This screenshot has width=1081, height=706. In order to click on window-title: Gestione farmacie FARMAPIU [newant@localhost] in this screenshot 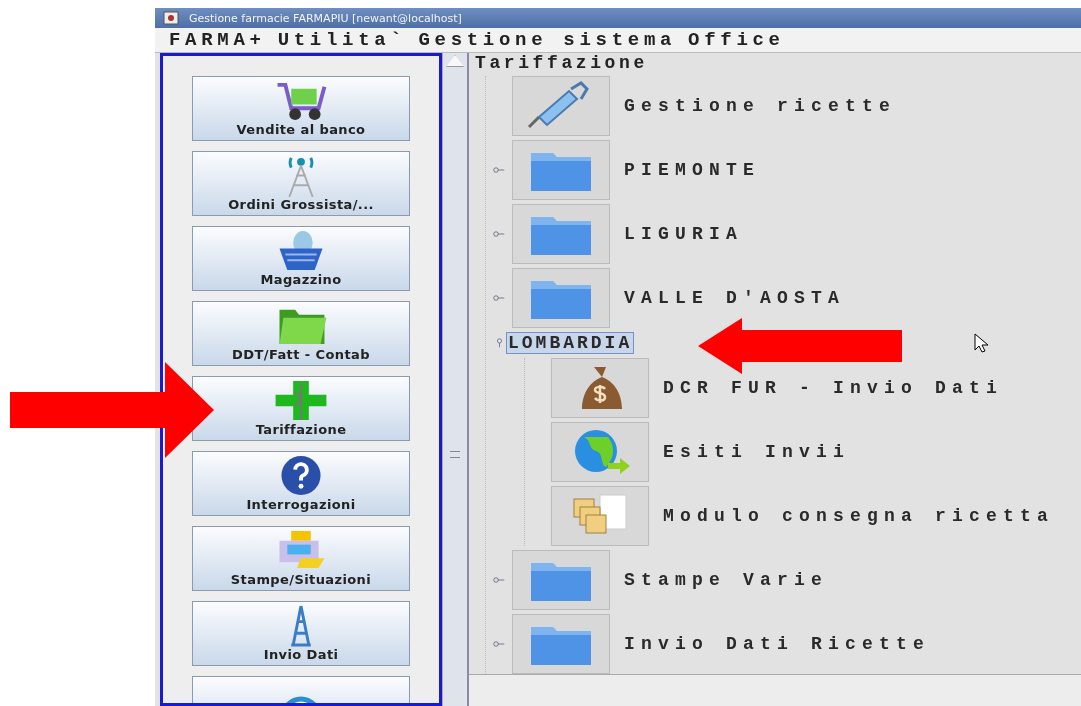, I will do `click(325, 18)`.